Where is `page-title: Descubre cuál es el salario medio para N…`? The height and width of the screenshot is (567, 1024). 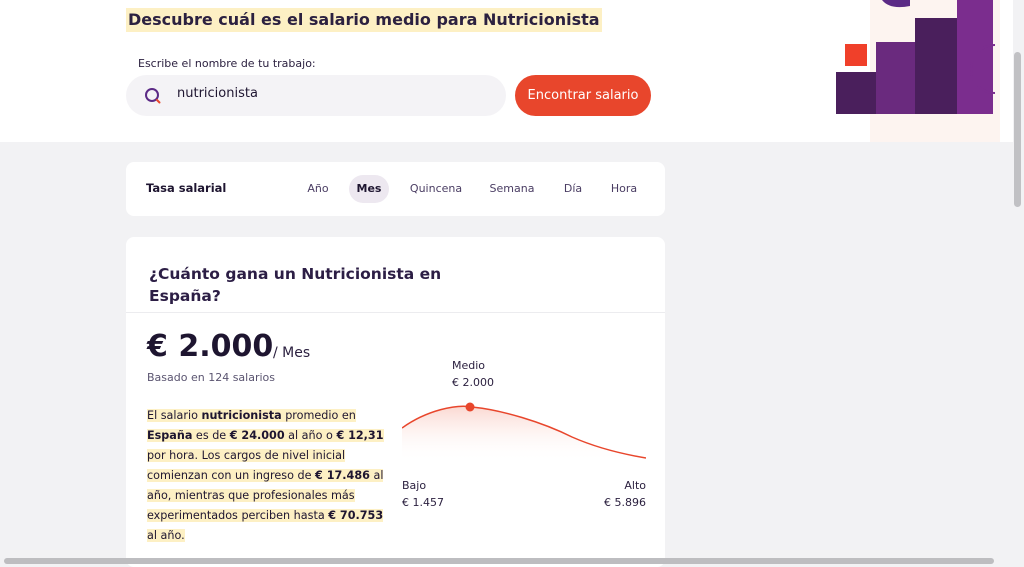
page-title: Descubre cuál es el salario medio para N… is located at coordinates (364, 20).